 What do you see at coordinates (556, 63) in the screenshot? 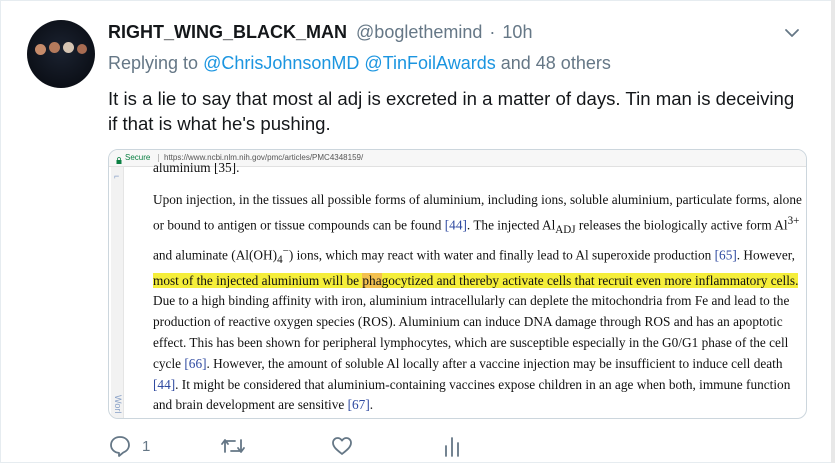
I see `replying-others: and 48 others` at bounding box center [556, 63].